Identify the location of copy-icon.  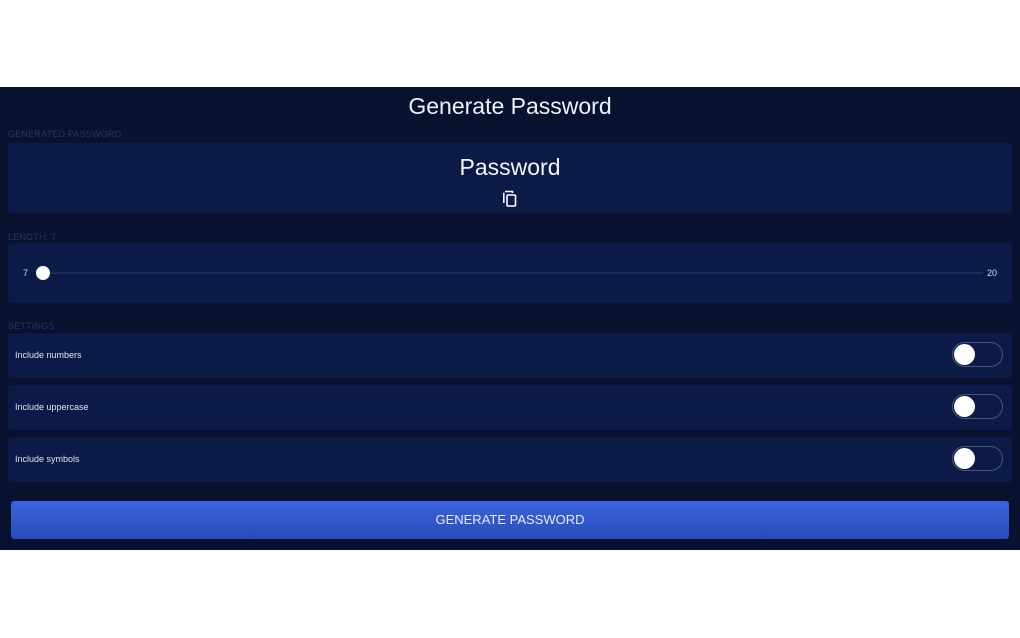
(510, 199).